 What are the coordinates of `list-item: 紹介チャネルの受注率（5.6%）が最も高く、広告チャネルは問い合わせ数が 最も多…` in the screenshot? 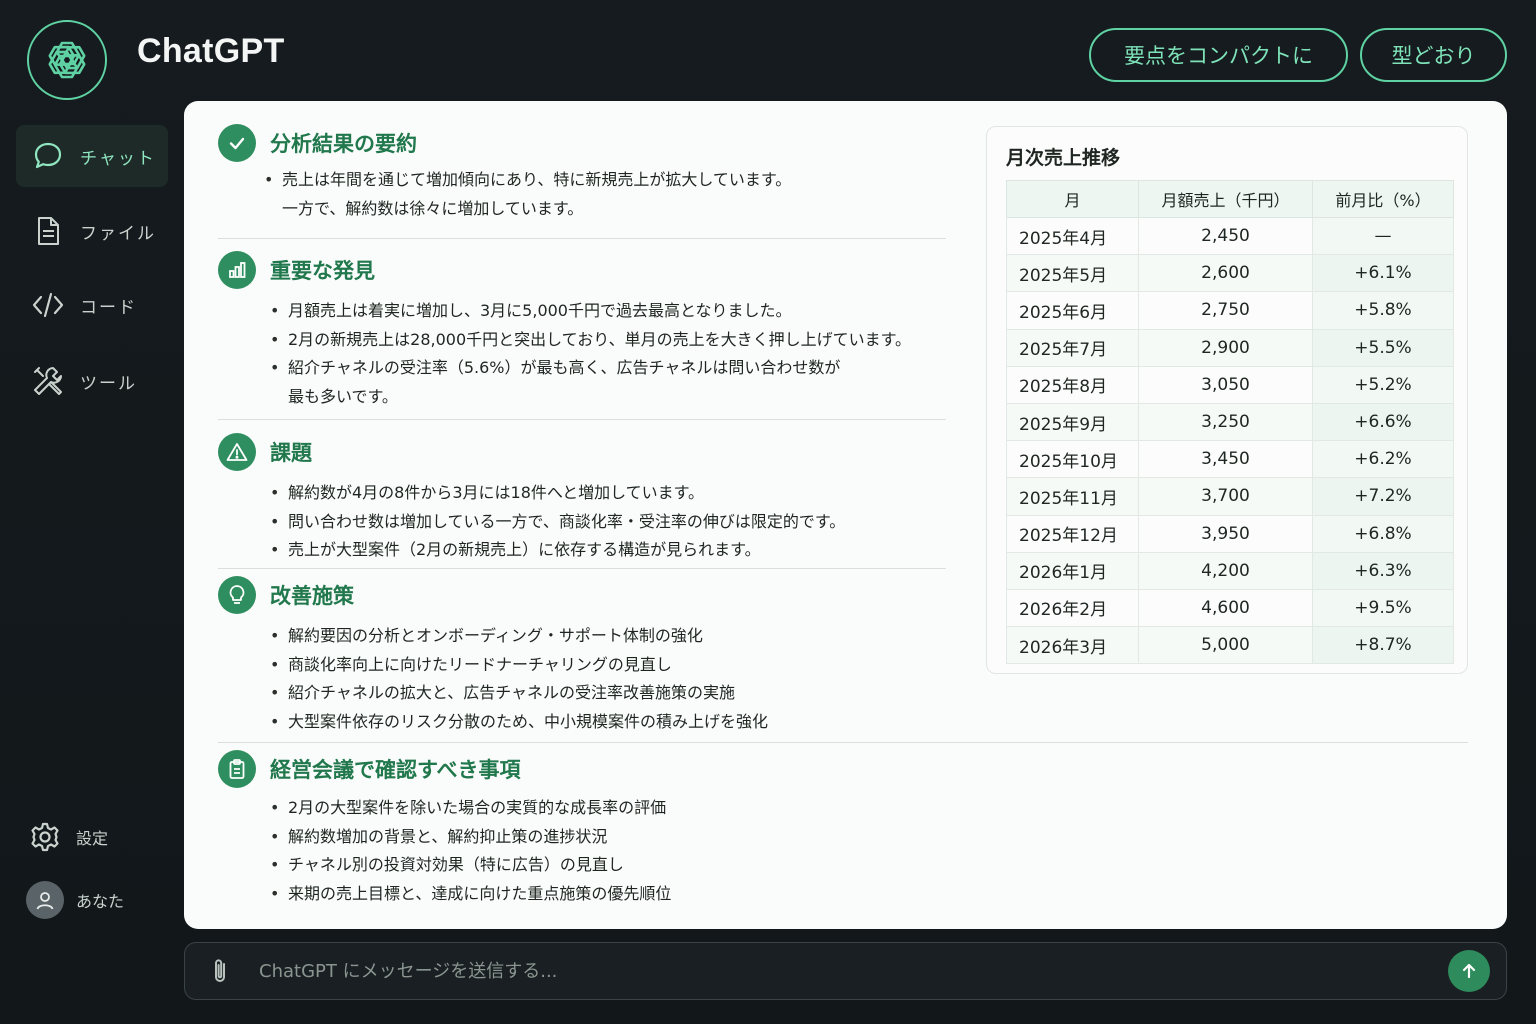 It's located at (589, 382).